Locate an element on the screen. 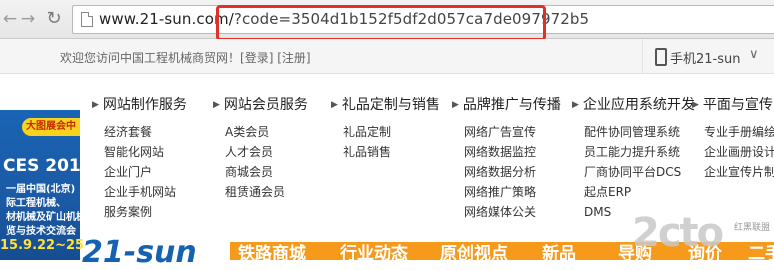  menu-item: 专业手册编绘 is located at coordinates (739, 132).